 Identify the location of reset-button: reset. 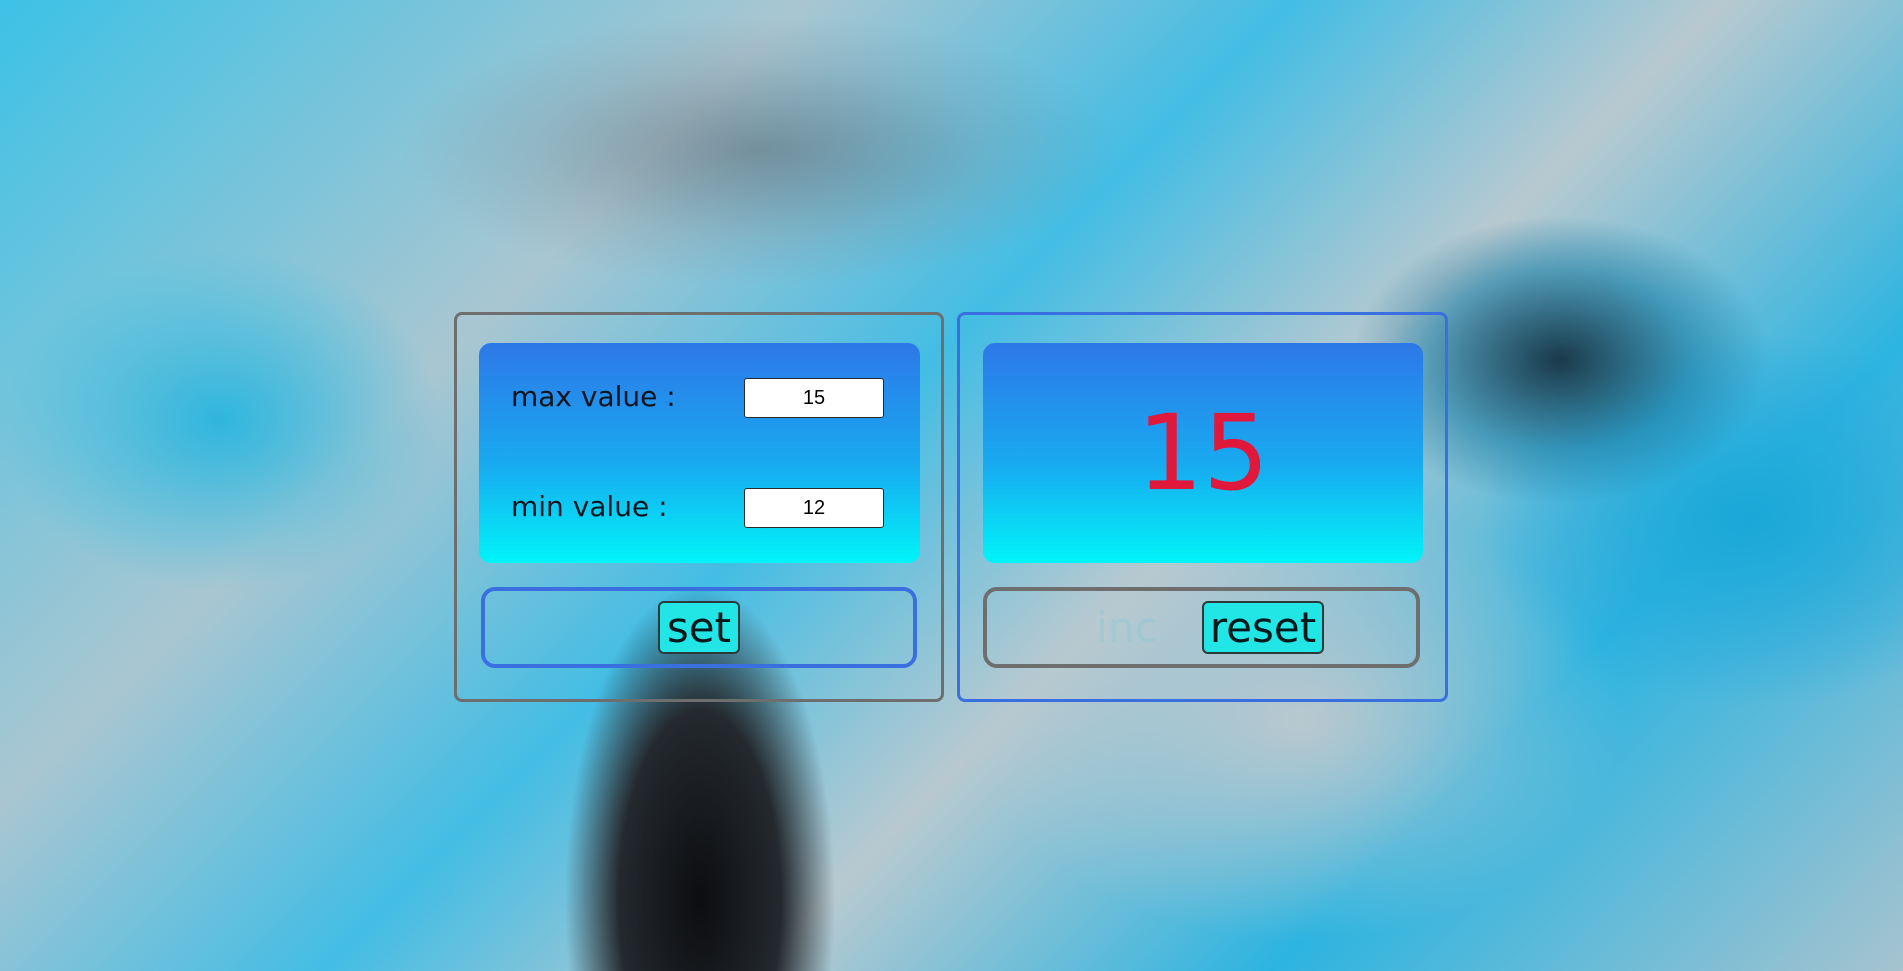
(1263, 627).